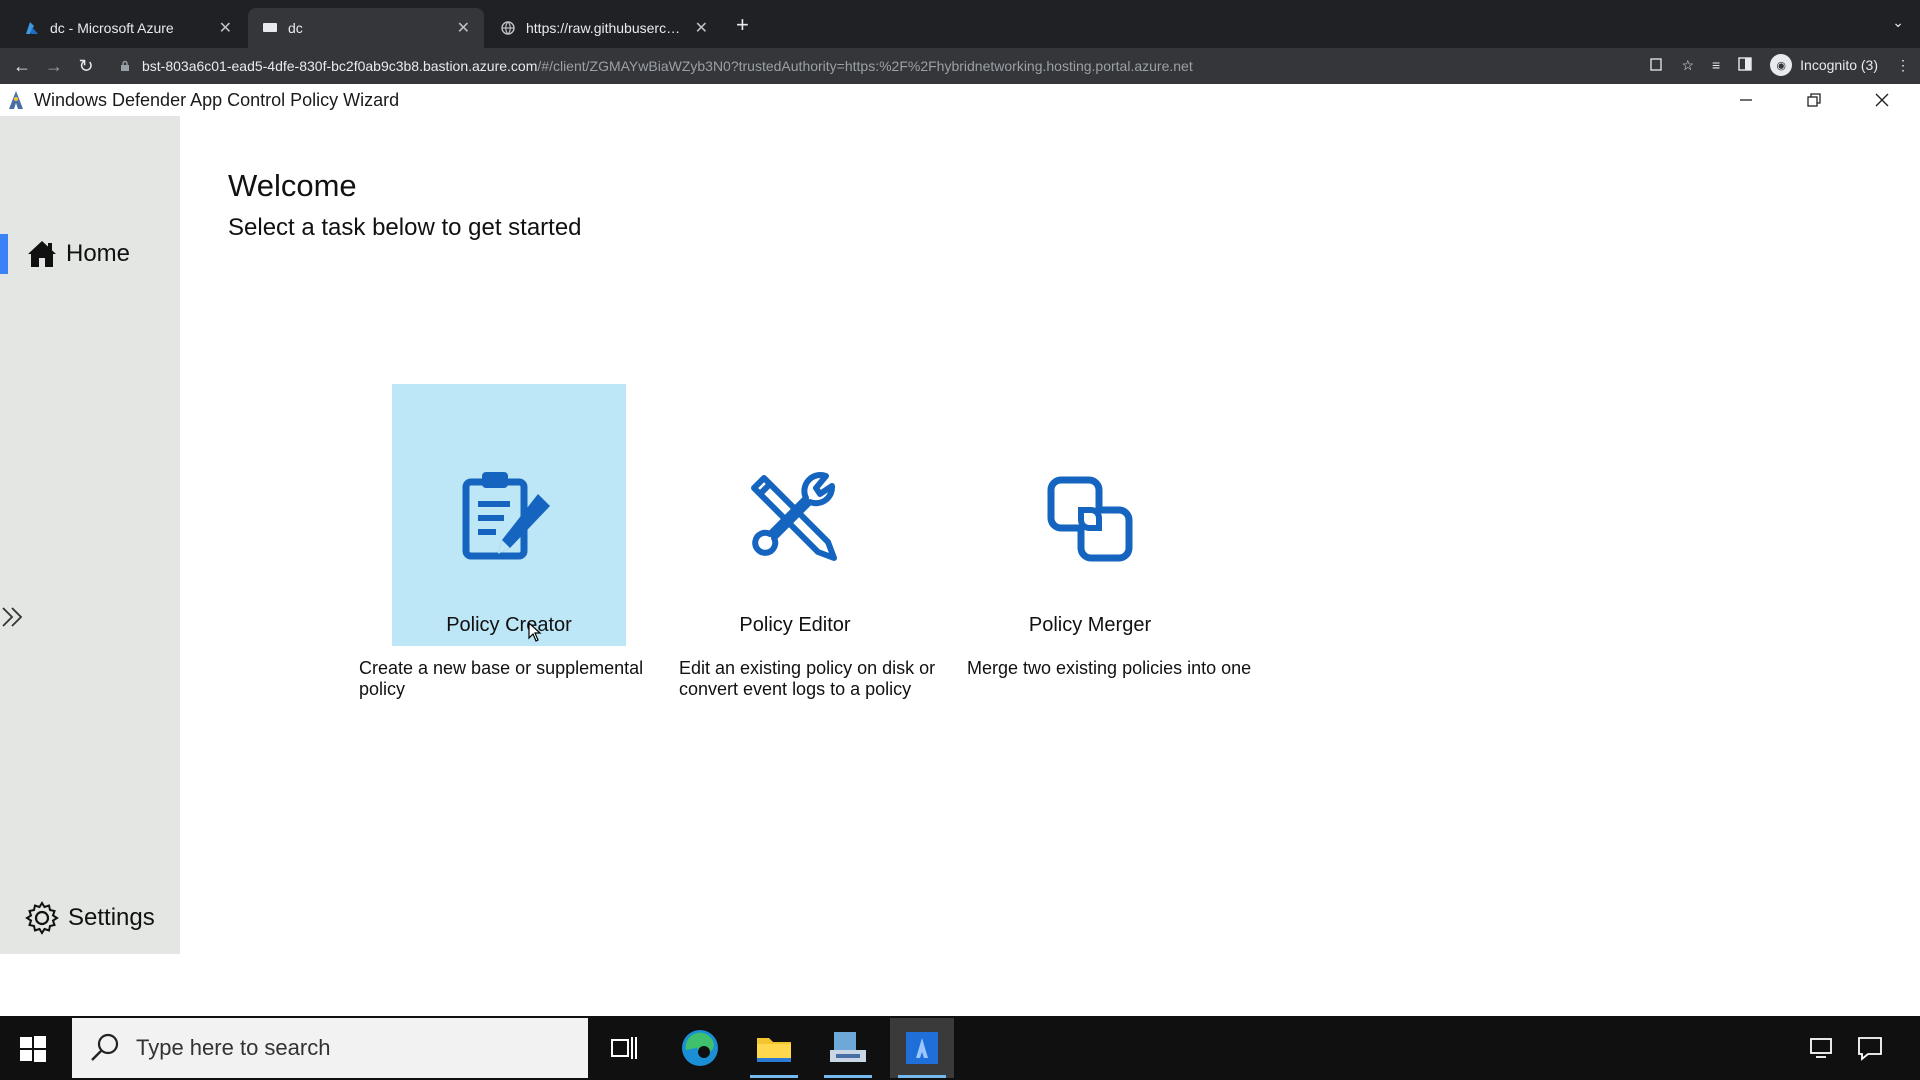 The height and width of the screenshot is (1080, 1920). Describe the element at coordinates (742, 25) in the screenshot. I see `new-tab-button: +` at that location.